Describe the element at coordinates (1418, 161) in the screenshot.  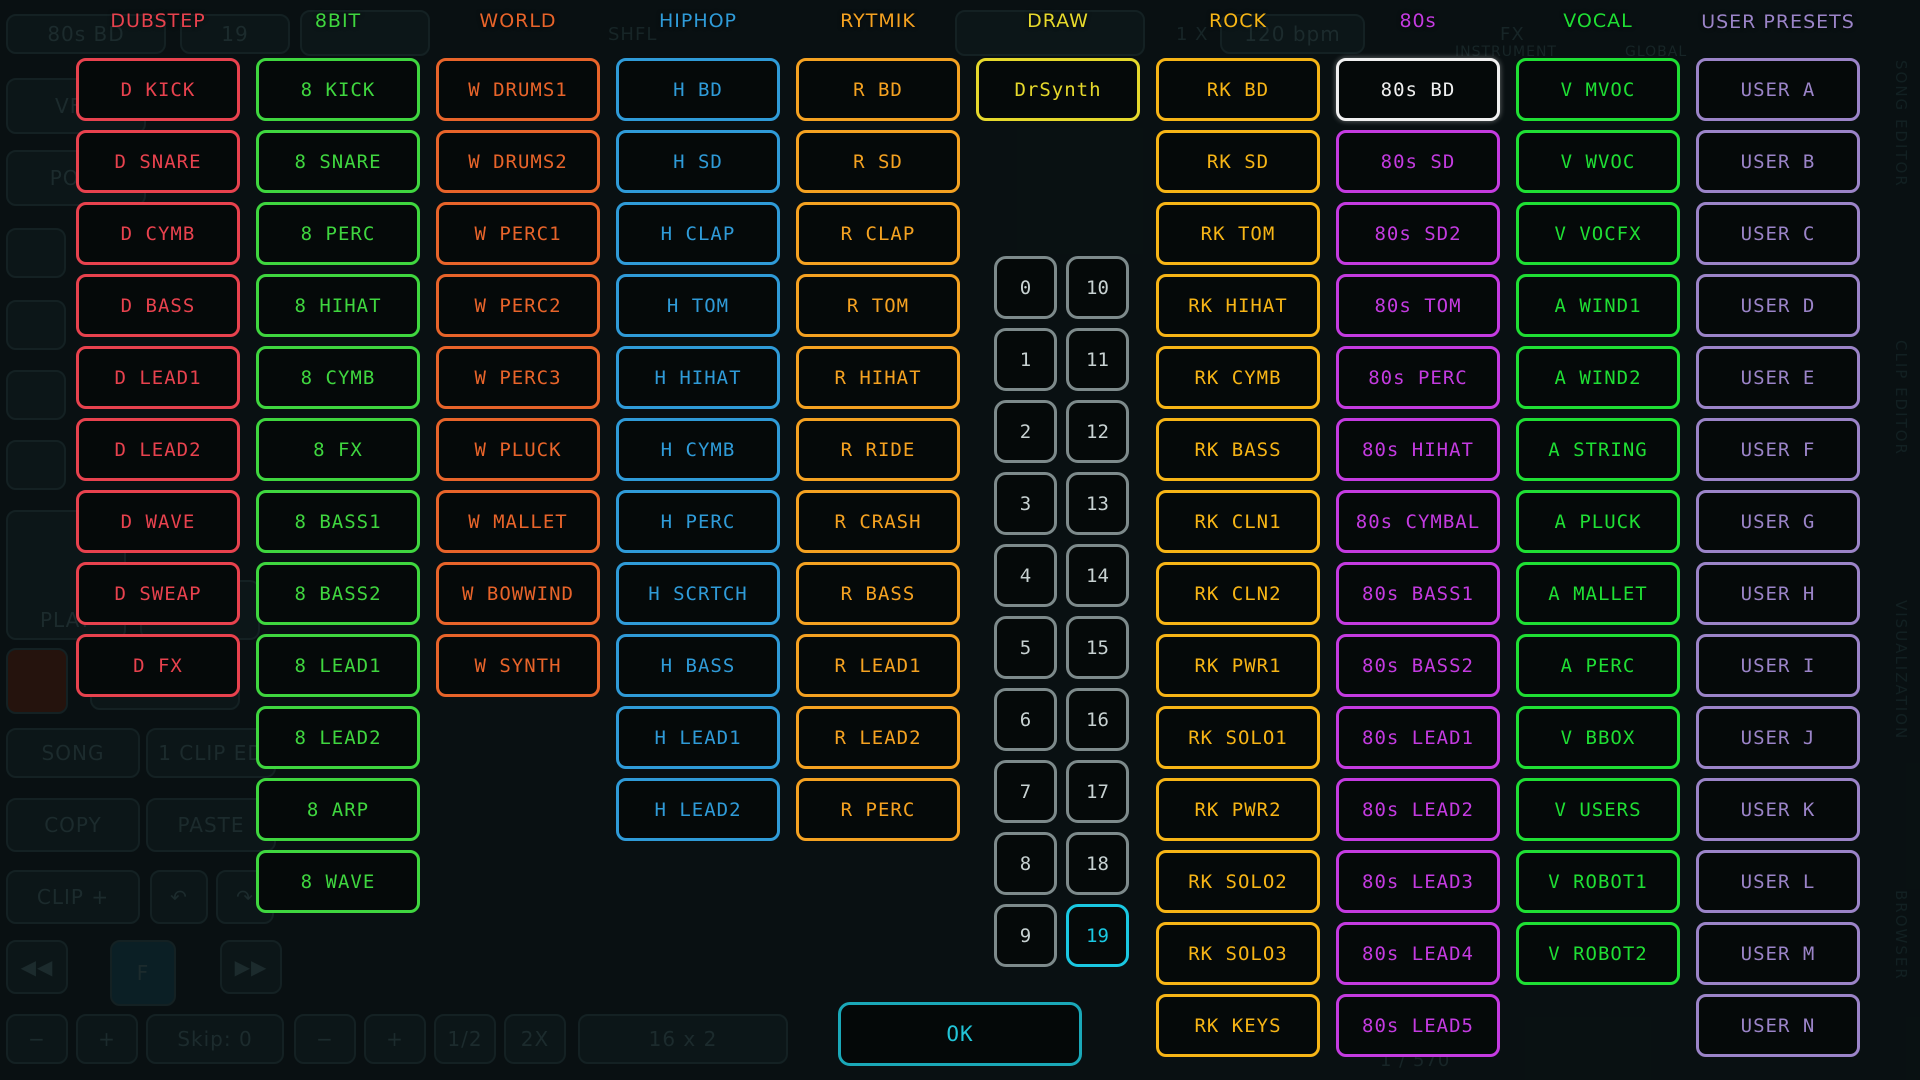
I see `instrument-button-eighties: 80s SD` at that location.